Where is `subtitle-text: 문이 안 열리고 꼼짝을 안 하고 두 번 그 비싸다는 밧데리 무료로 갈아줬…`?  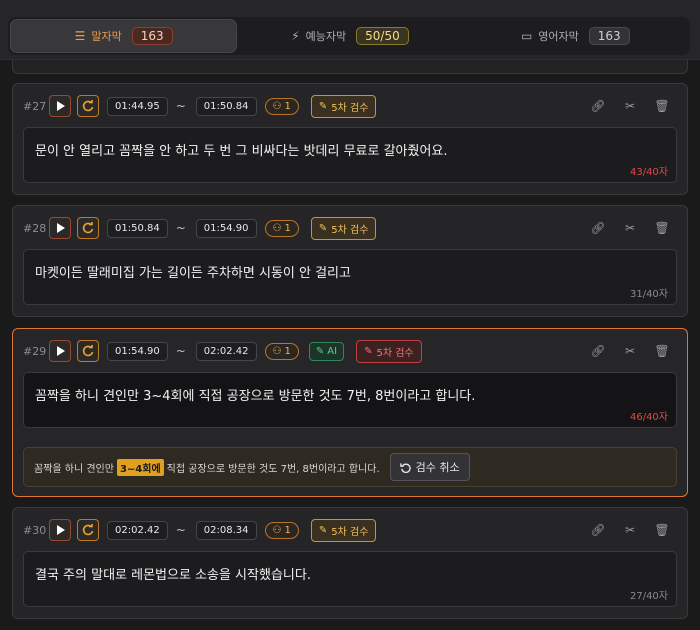
subtitle-text: 문이 안 열리고 꼼짝을 안 하고 두 번 그 비싸다는 밧데리 무료로 갈아줬… is located at coordinates (350, 149).